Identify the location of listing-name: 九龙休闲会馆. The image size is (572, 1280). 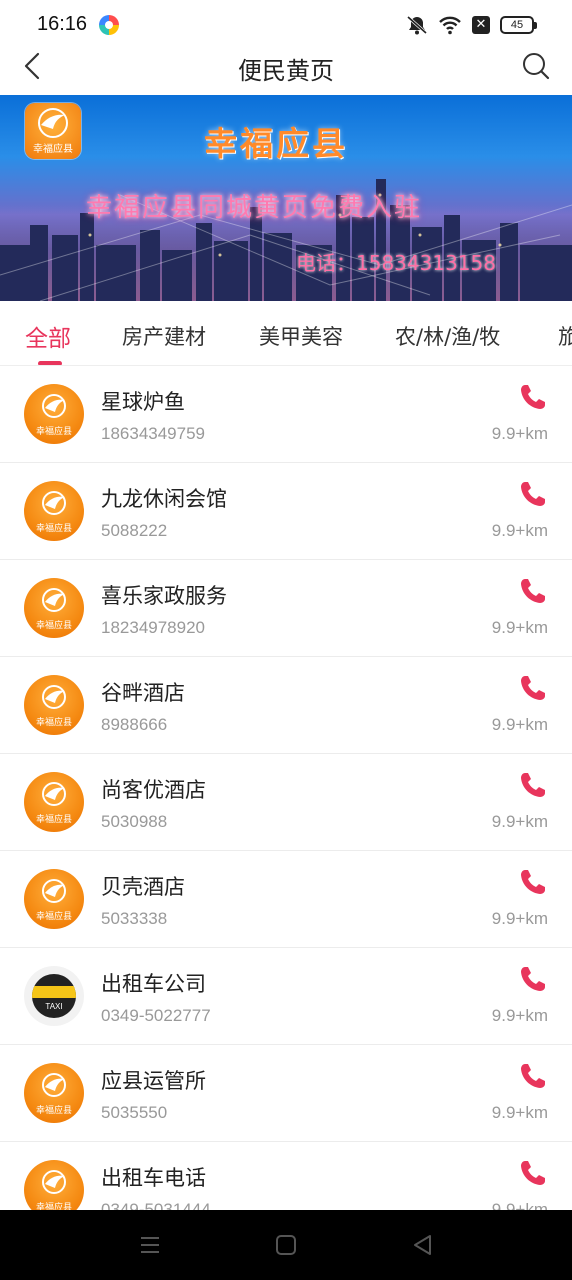
(164, 499).